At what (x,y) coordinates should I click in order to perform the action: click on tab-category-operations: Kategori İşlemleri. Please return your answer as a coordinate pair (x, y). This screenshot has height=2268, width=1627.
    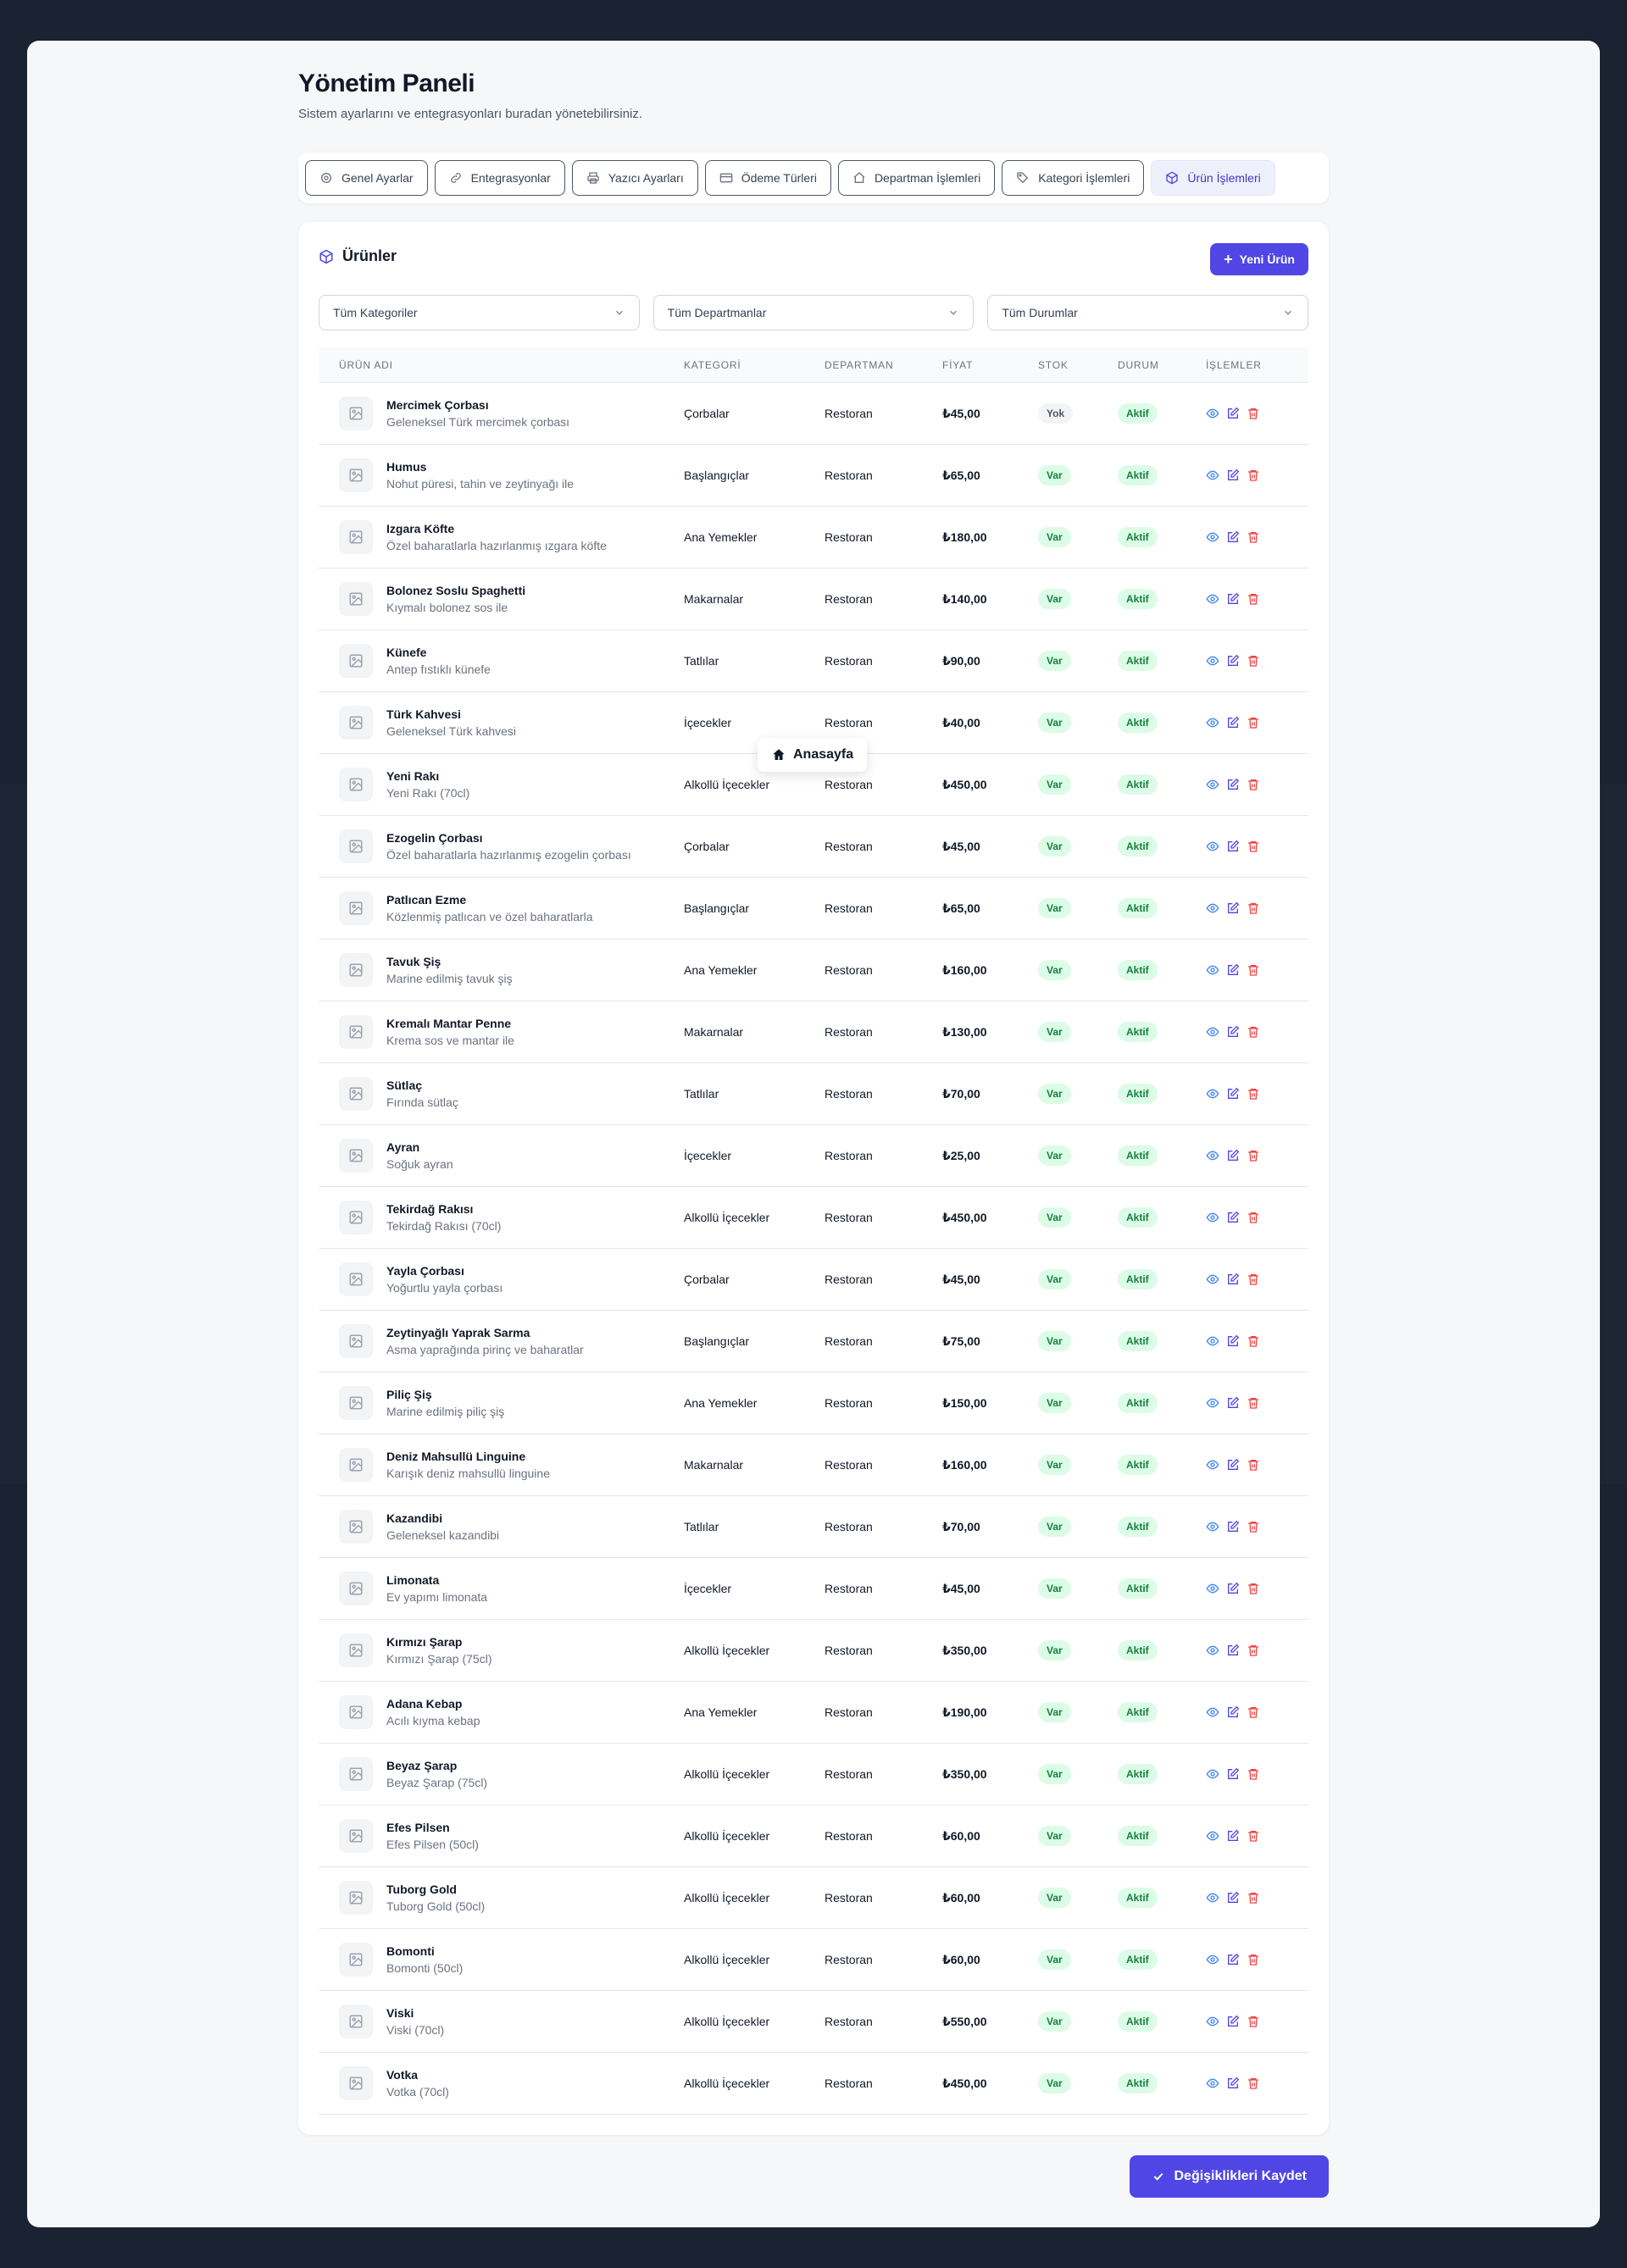
    Looking at the image, I should click on (1074, 178).